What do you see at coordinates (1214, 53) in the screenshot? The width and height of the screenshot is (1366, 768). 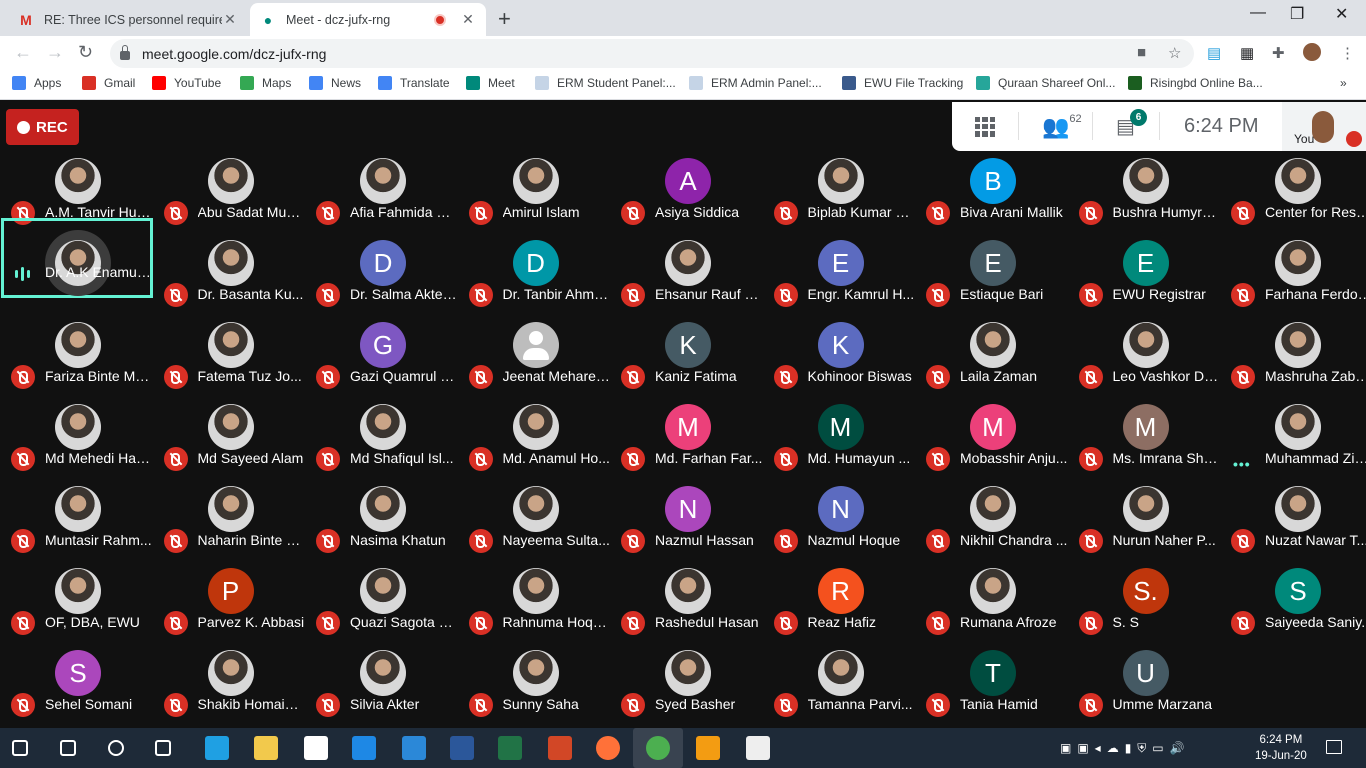 I see `extension-toggle-icon: ▤` at bounding box center [1214, 53].